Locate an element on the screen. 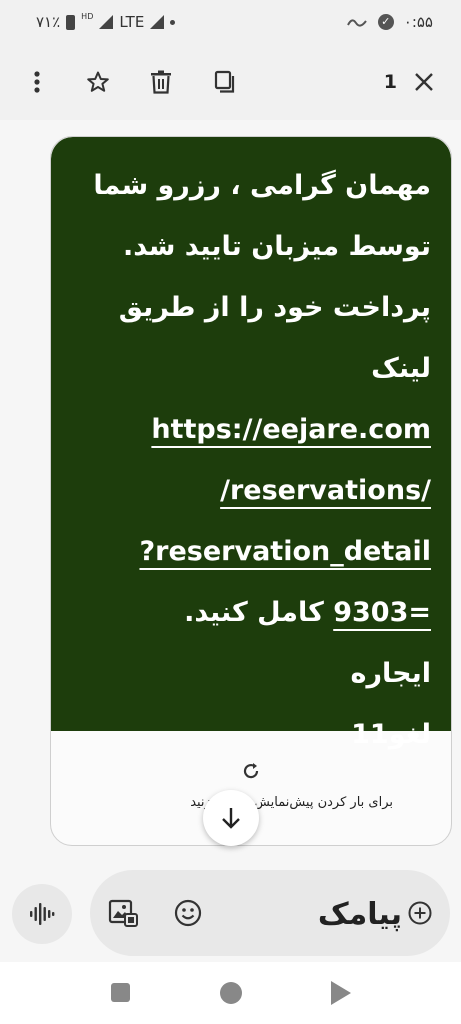 This screenshot has height=1024, width=461. check-circle-icon: ✓ is located at coordinates (385, 22).